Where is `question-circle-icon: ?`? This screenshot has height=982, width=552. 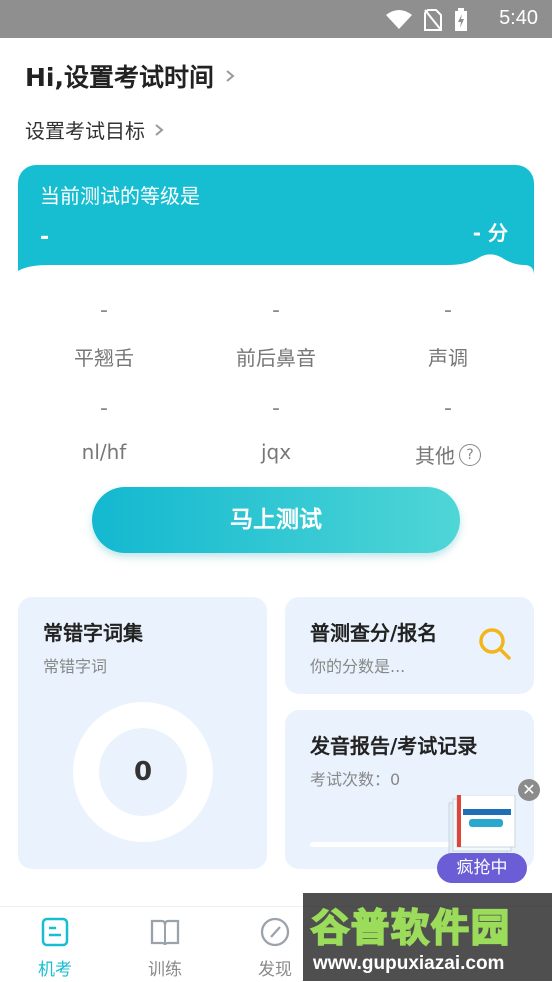 question-circle-icon: ? is located at coordinates (470, 454).